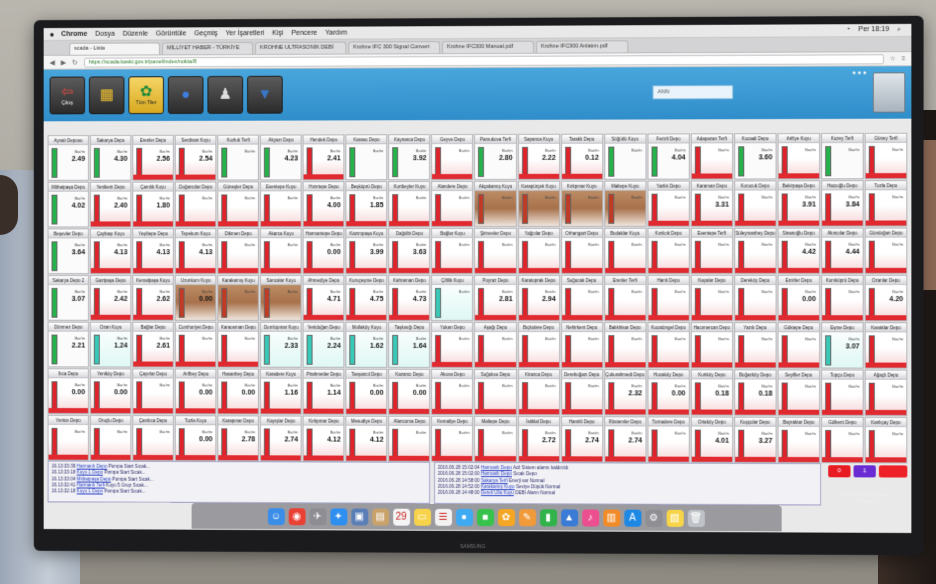 This screenshot has height=584, width=936. What do you see at coordinates (842, 440) in the screenshot?
I see `station-tile: Gölkent Depo Bar/m` at bounding box center [842, 440].